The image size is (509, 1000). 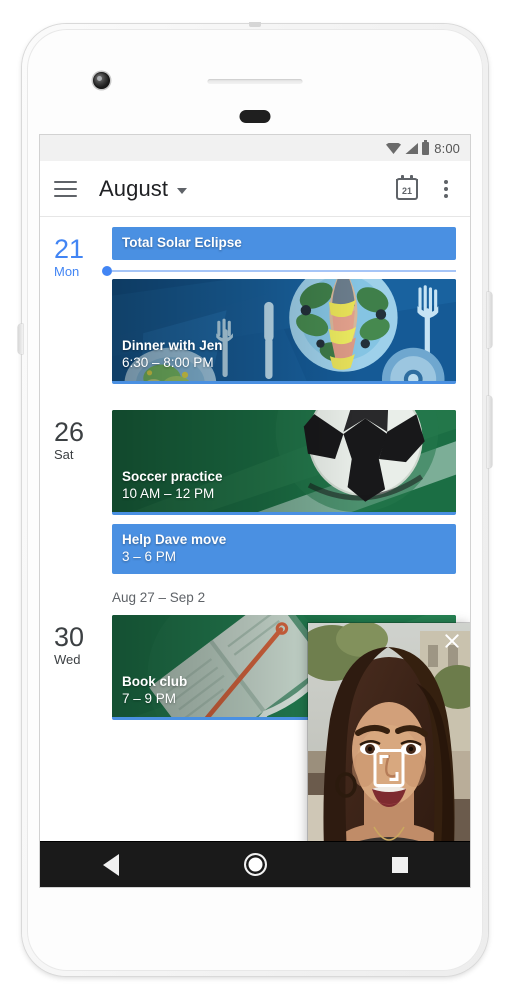 I want to click on volume-button, so click(x=489, y=432).